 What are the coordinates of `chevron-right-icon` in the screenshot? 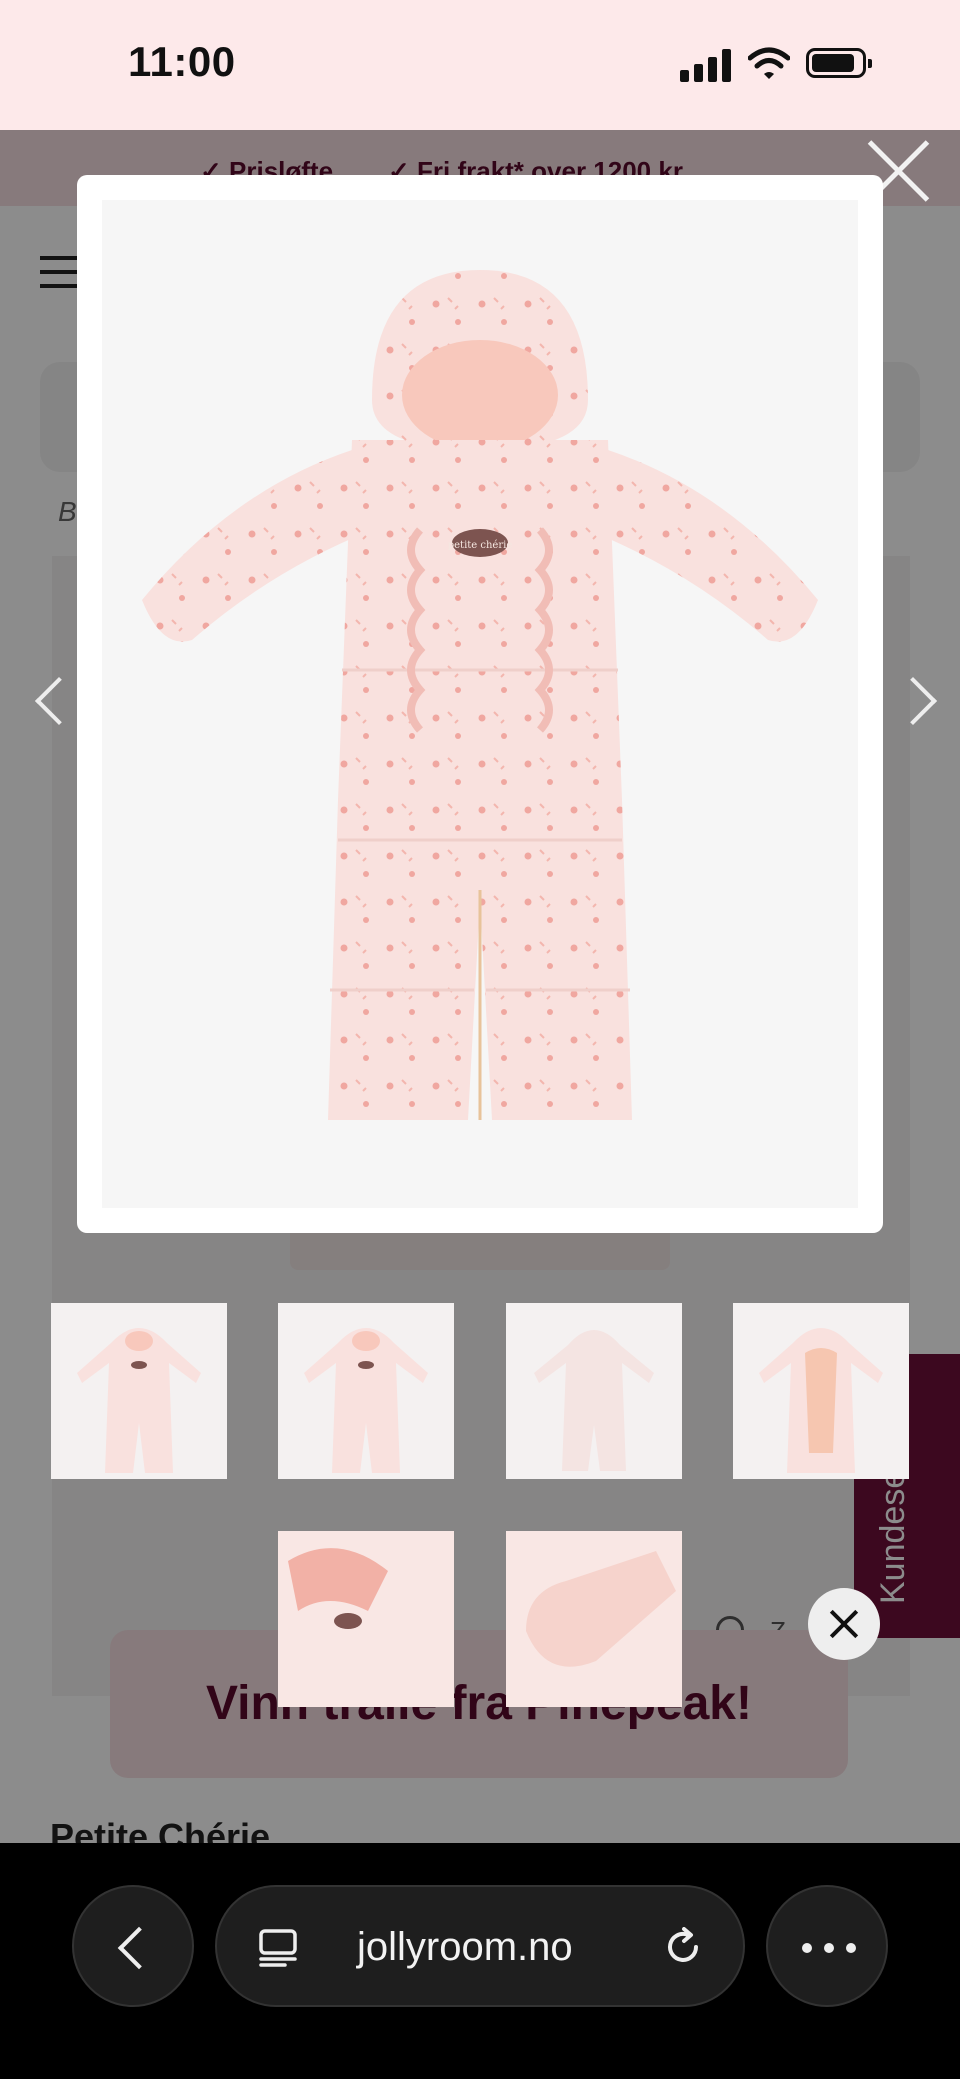 It's located at (918, 700).